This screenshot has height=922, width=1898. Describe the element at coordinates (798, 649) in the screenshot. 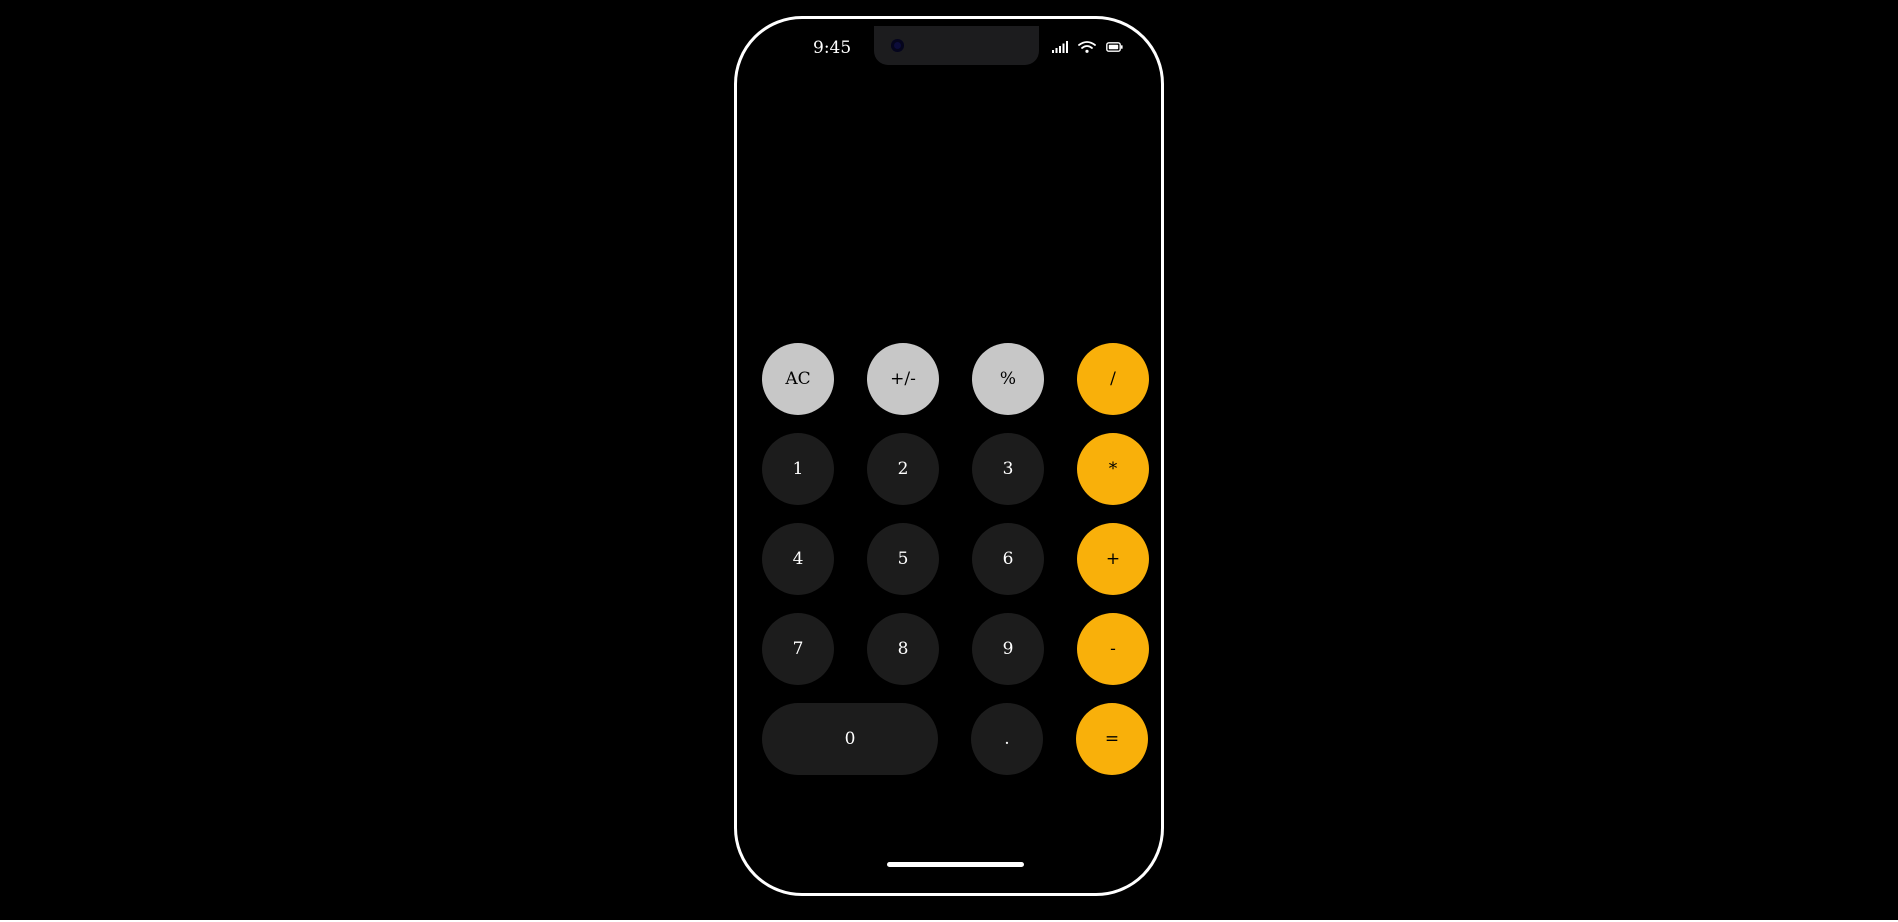

I see `digit-7-button: 7` at that location.